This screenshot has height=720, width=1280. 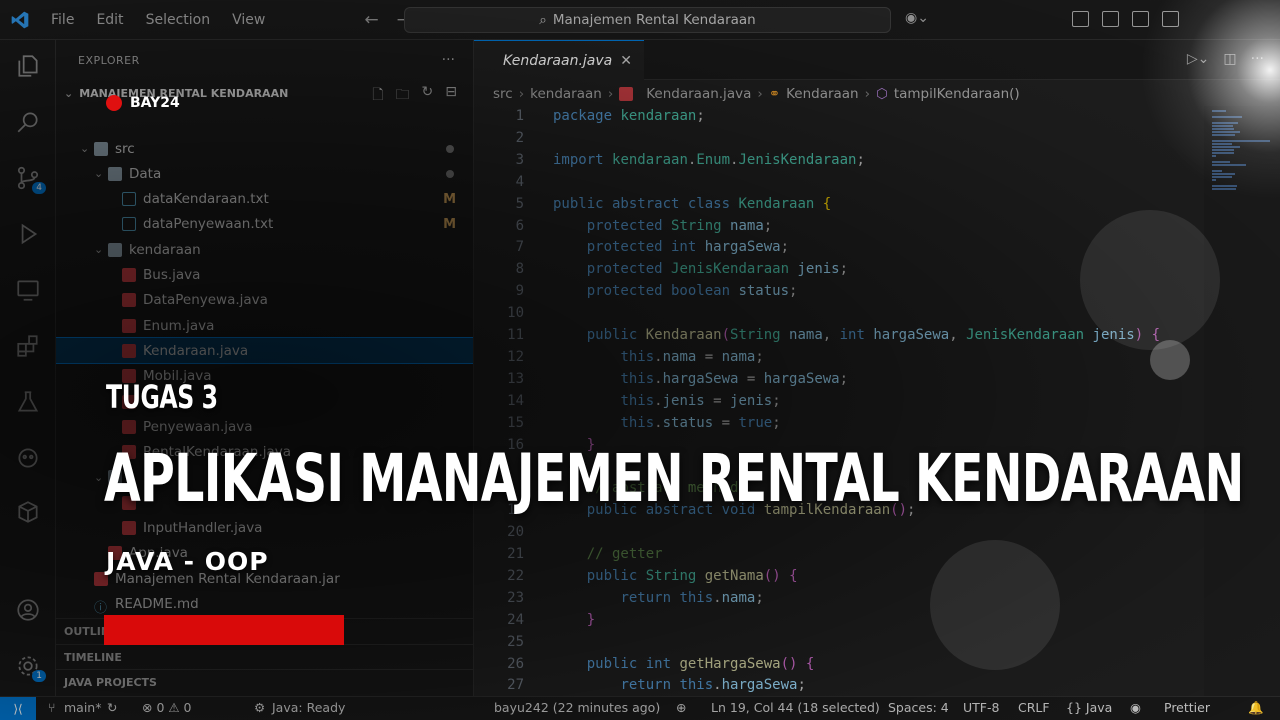 I want to click on code-line: package kendaraan;, so click(x=629, y=116).